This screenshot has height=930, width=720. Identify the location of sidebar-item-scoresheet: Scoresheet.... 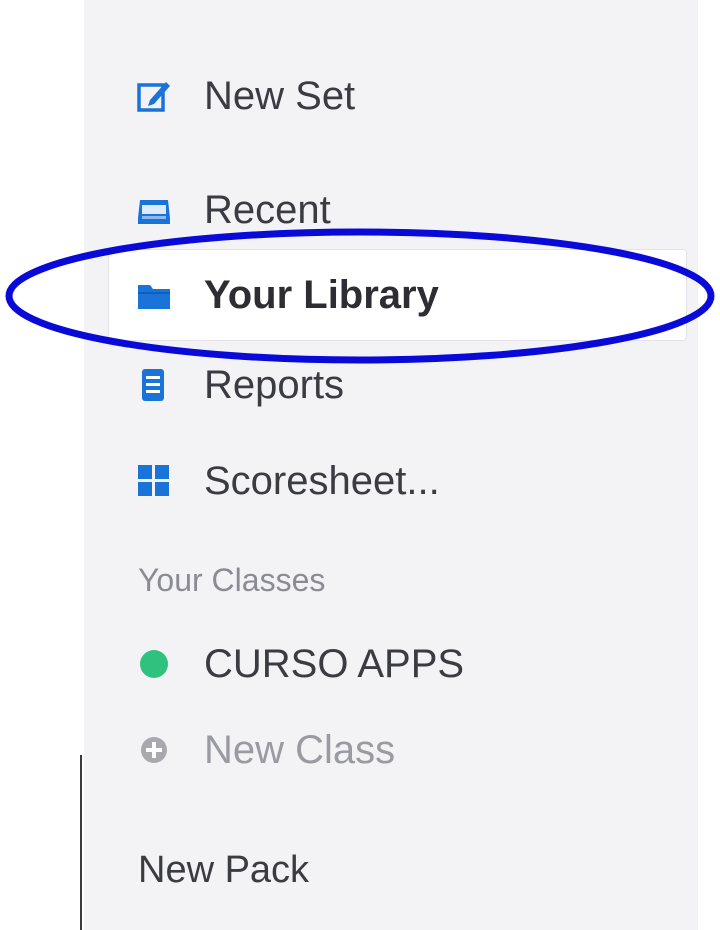
(288, 481).